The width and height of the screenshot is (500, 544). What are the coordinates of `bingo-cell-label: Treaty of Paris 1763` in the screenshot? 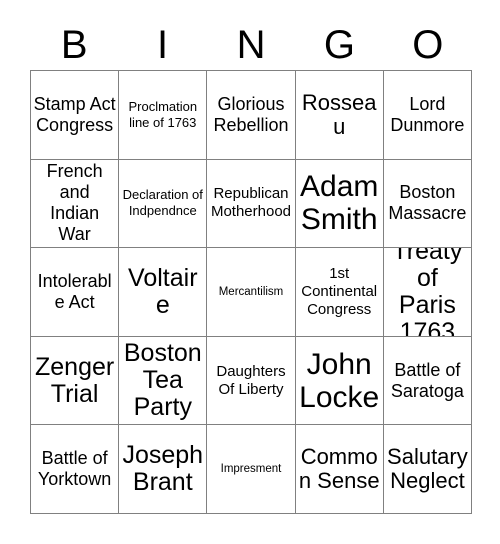 It's located at (427, 292).